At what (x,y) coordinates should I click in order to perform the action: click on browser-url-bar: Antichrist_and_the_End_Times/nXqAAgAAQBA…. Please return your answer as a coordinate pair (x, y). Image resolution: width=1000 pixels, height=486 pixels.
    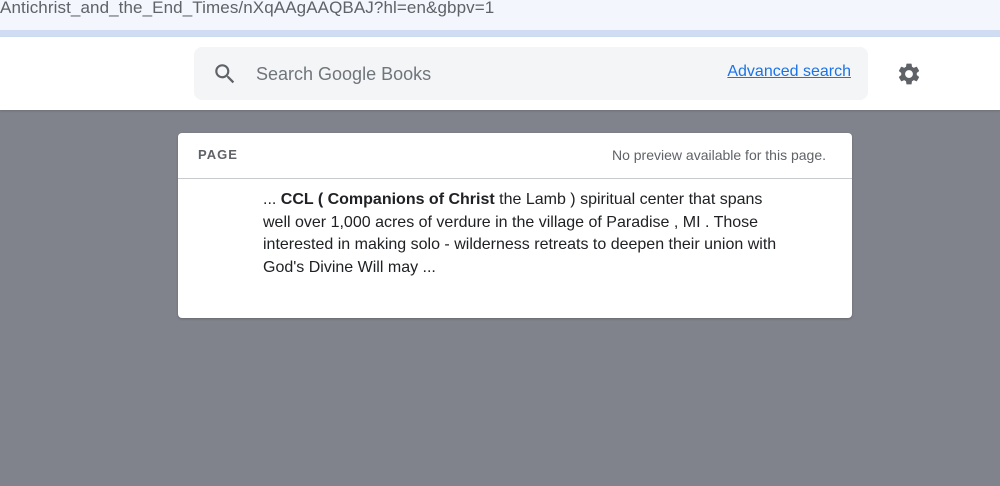
    Looking at the image, I should click on (500, 18).